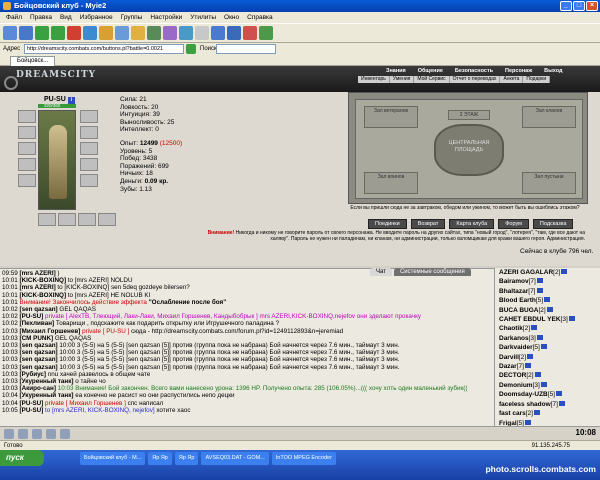  Describe the element at coordinates (547, 422) in the screenshot. I see `user-list-item: Frigal[5]` at that location.